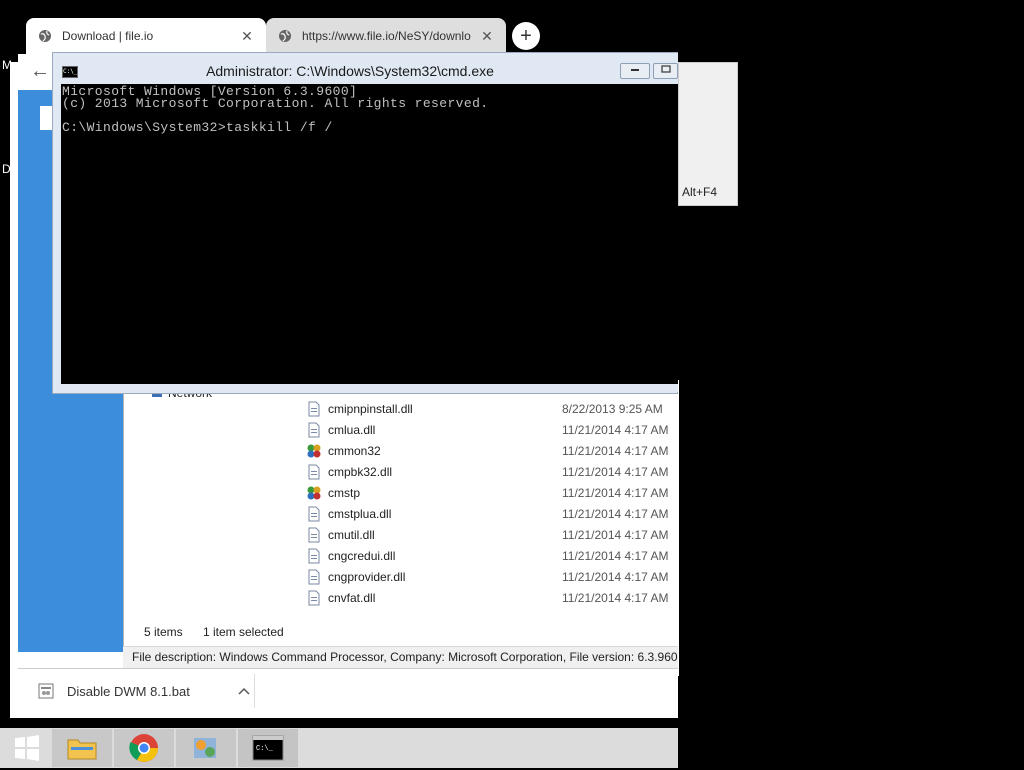  I want to click on file-name: cngprovider.dll, so click(367, 576).